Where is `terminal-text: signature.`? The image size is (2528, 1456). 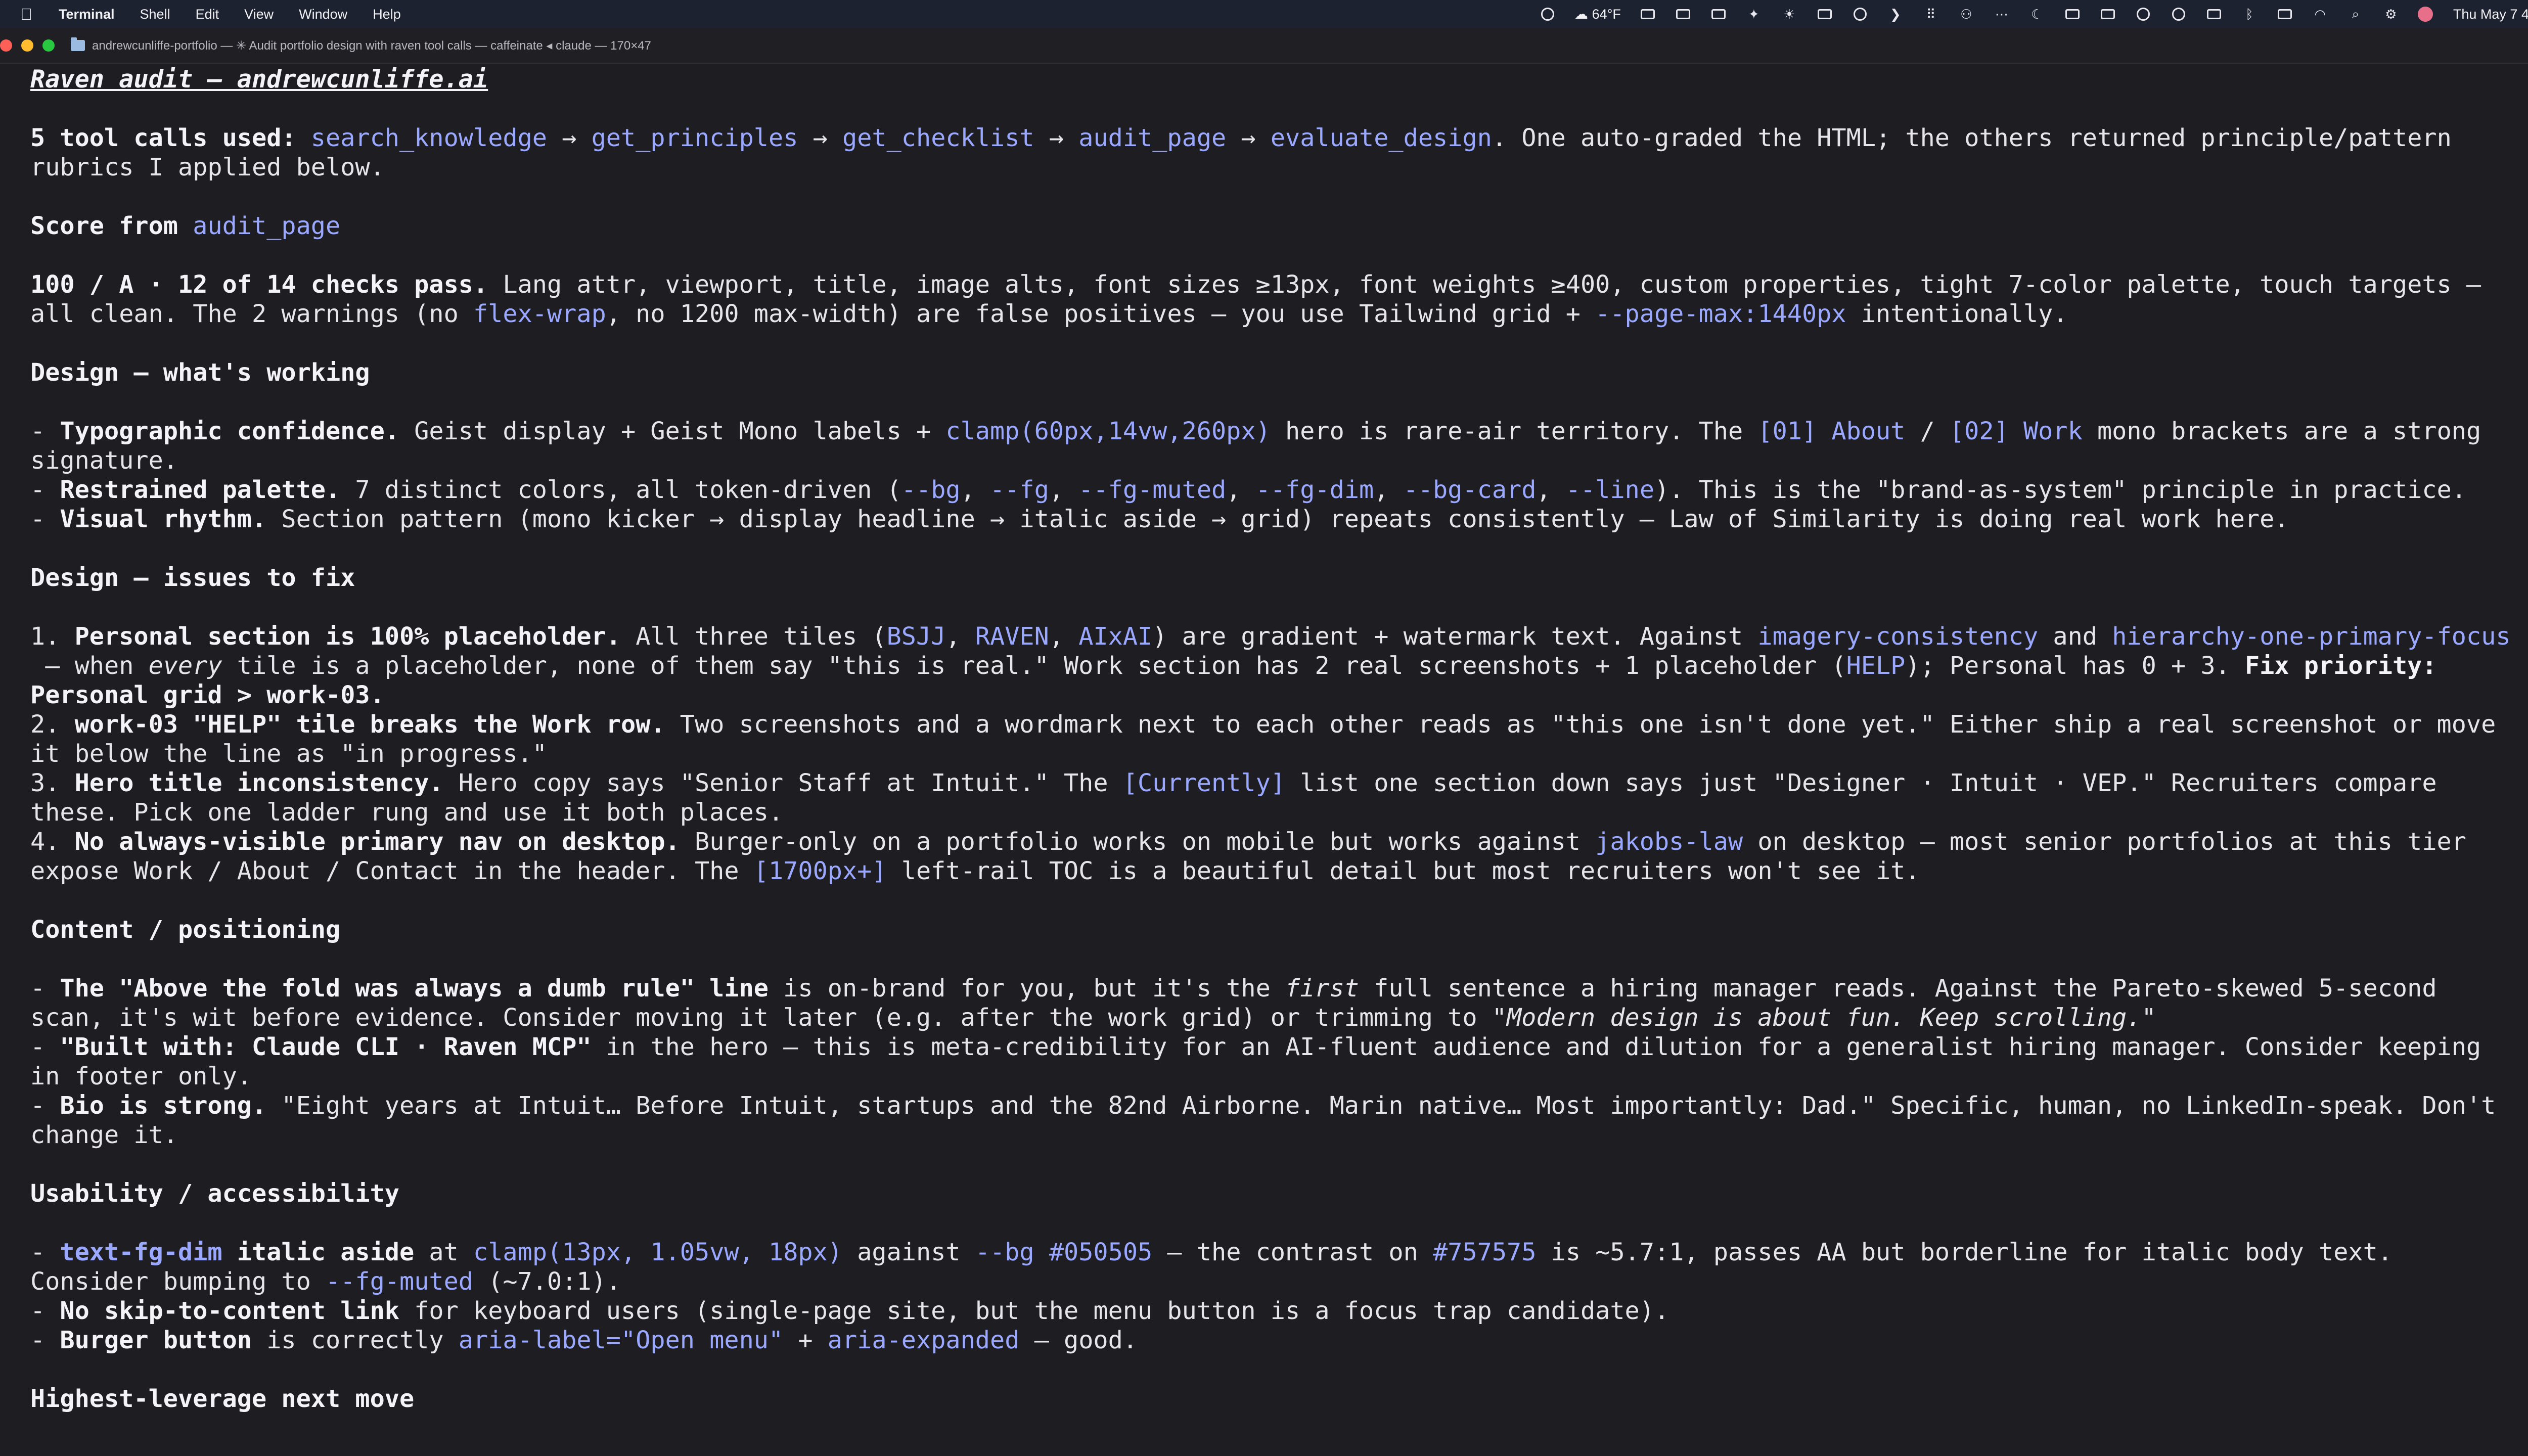 terminal-text: signature. is located at coordinates (104, 460).